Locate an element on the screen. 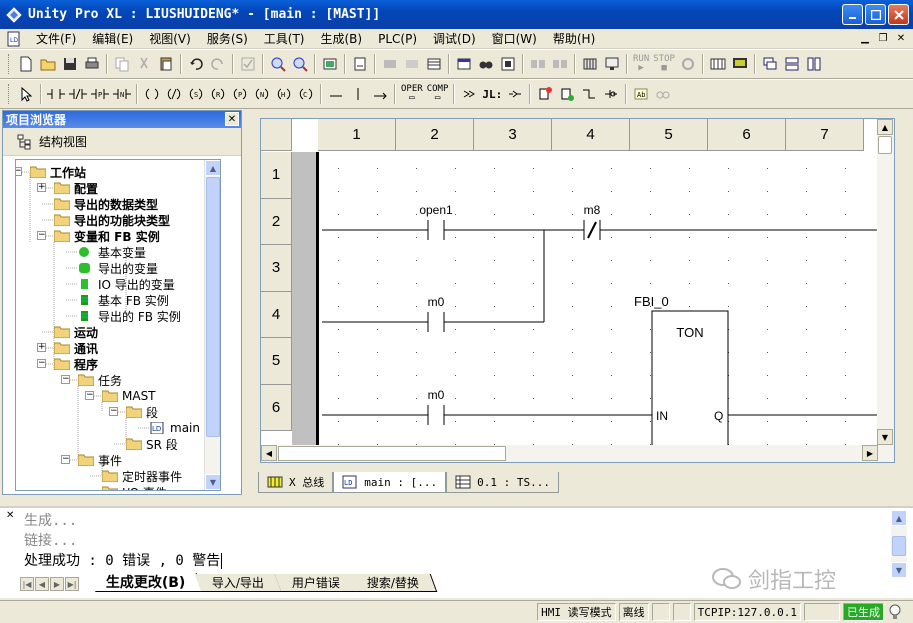  jump-label-button: JL: is located at coordinates (492, 94).